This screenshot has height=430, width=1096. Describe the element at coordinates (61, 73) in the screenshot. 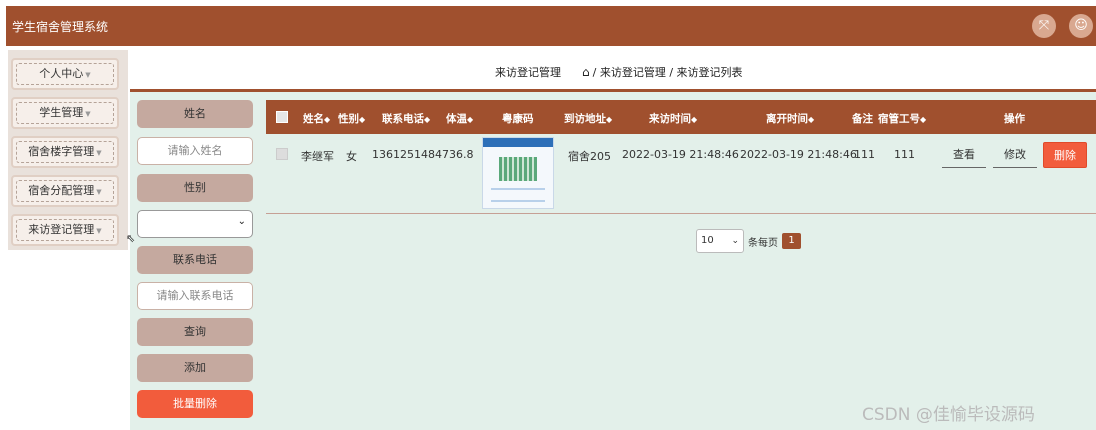

I see `sidebar-item-label: 个人中心` at that location.